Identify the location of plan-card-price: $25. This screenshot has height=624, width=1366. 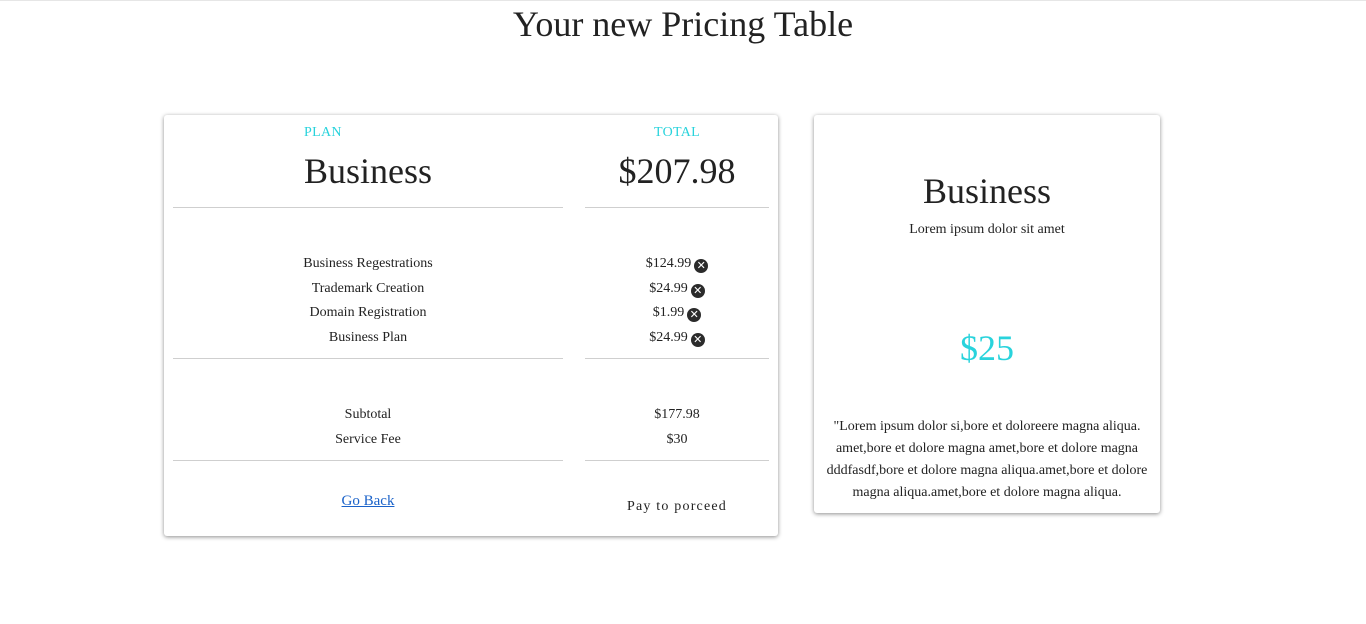
(987, 348).